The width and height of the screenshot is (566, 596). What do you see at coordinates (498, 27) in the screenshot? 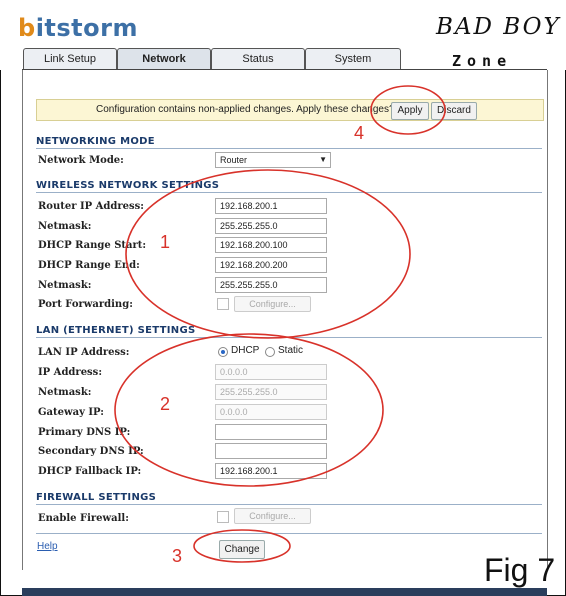
I see `bad-boy-overlay-title: BAD BOY` at bounding box center [498, 27].